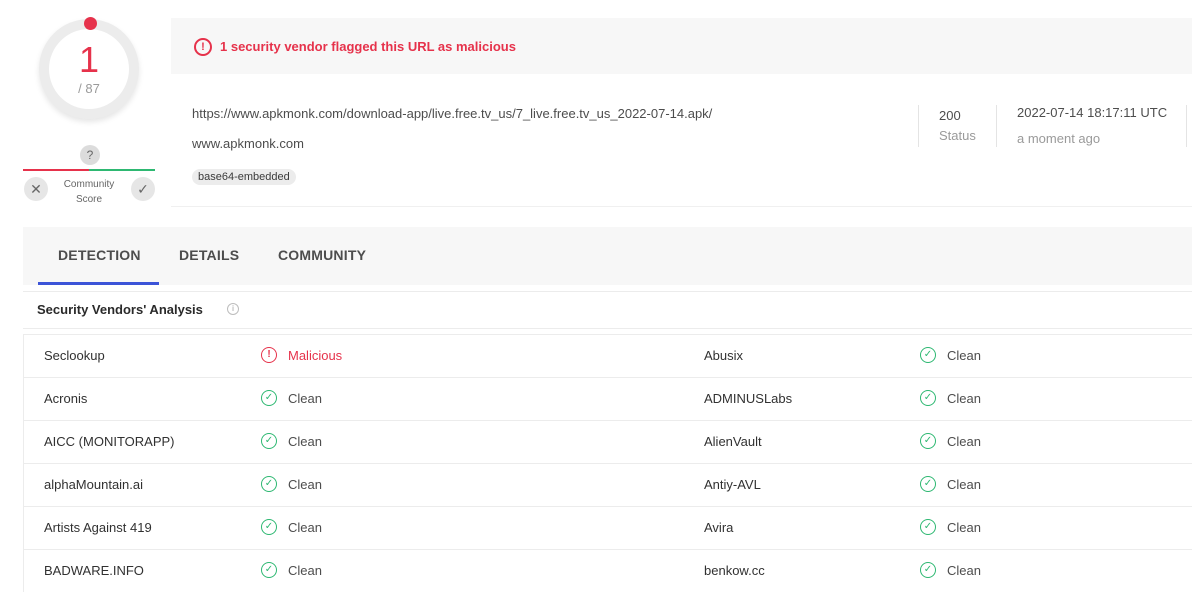  What do you see at coordinates (734, 570) in the screenshot?
I see `vendor-name: benkow.cc` at bounding box center [734, 570].